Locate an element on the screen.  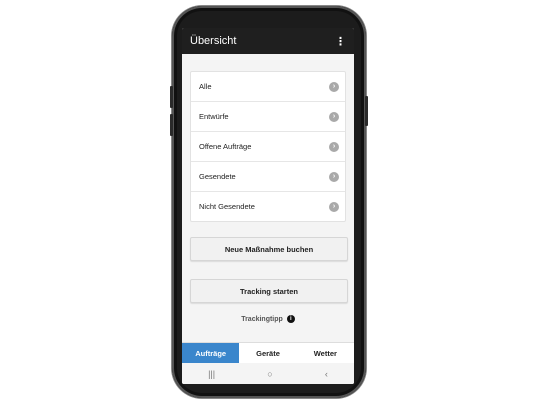
tracking-tip-label: Trackingtipp is located at coordinates (262, 319).